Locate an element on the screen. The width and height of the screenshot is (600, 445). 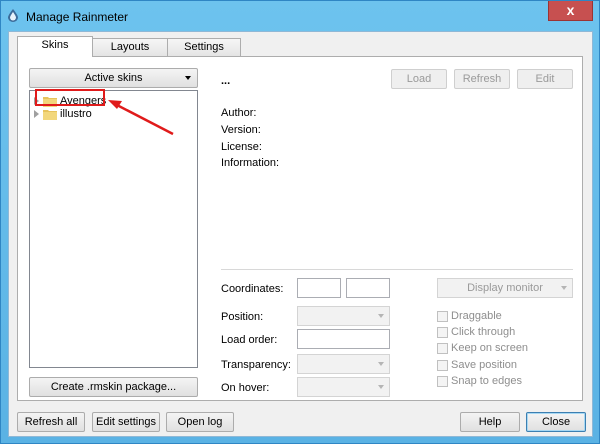
position-label: Position: is located at coordinates (242, 317).